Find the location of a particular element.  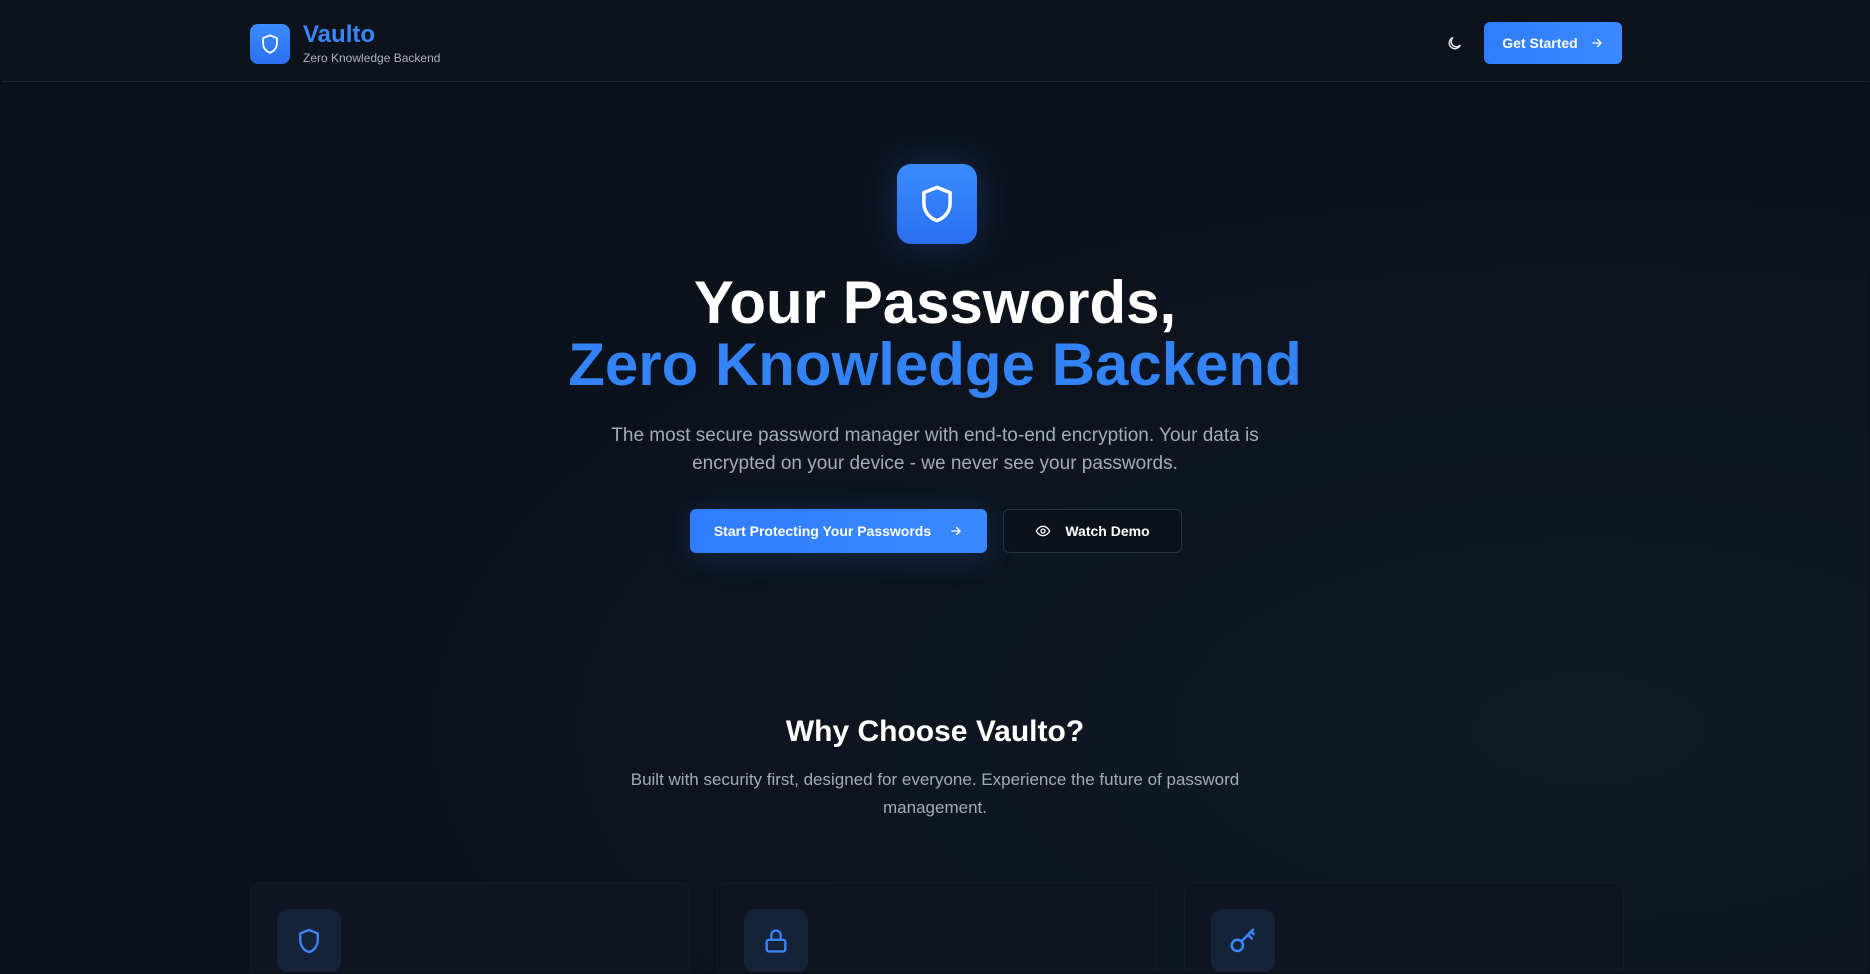

brand: Vaulto Zero Knowledge Backend is located at coordinates (345, 44).